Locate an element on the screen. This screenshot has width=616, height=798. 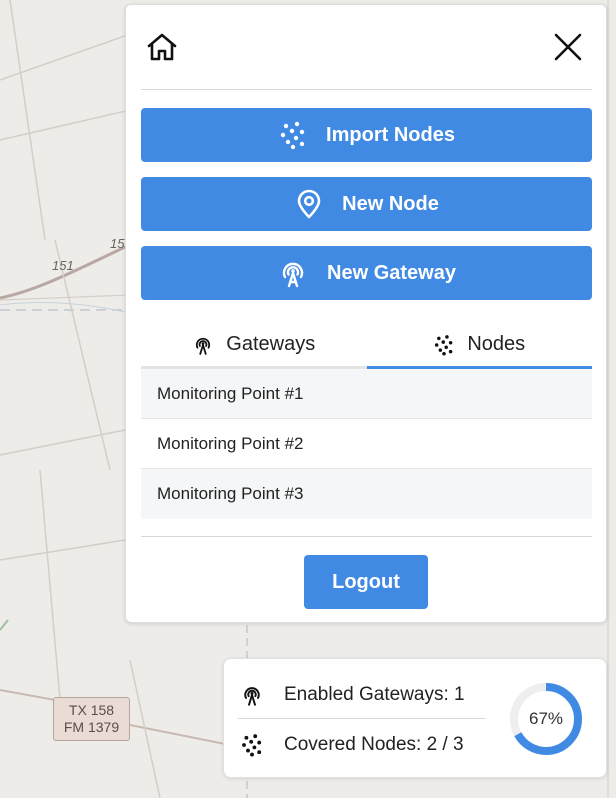
import-nodes-button: Import Nodes is located at coordinates (366, 135).